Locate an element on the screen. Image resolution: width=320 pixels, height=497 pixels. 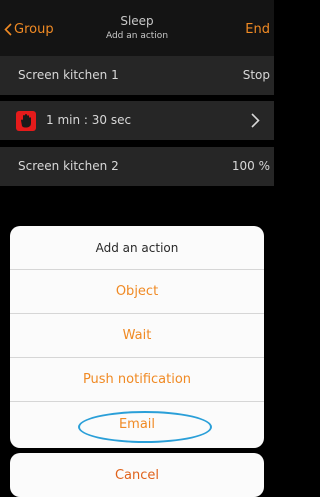
row-value: Stop is located at coordinates (256, 75).